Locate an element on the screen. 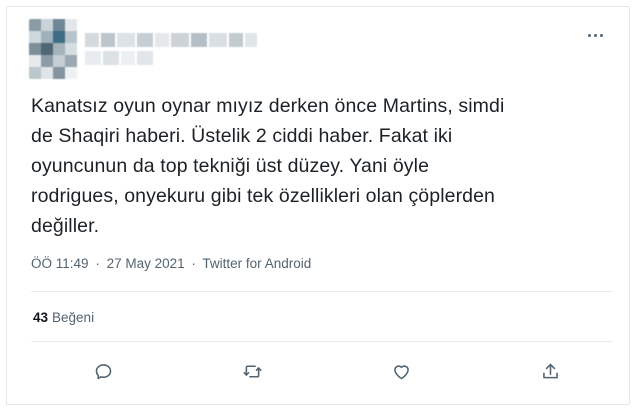 The image size is (640, 411). heart-icon is located at coordinates (401, 371).